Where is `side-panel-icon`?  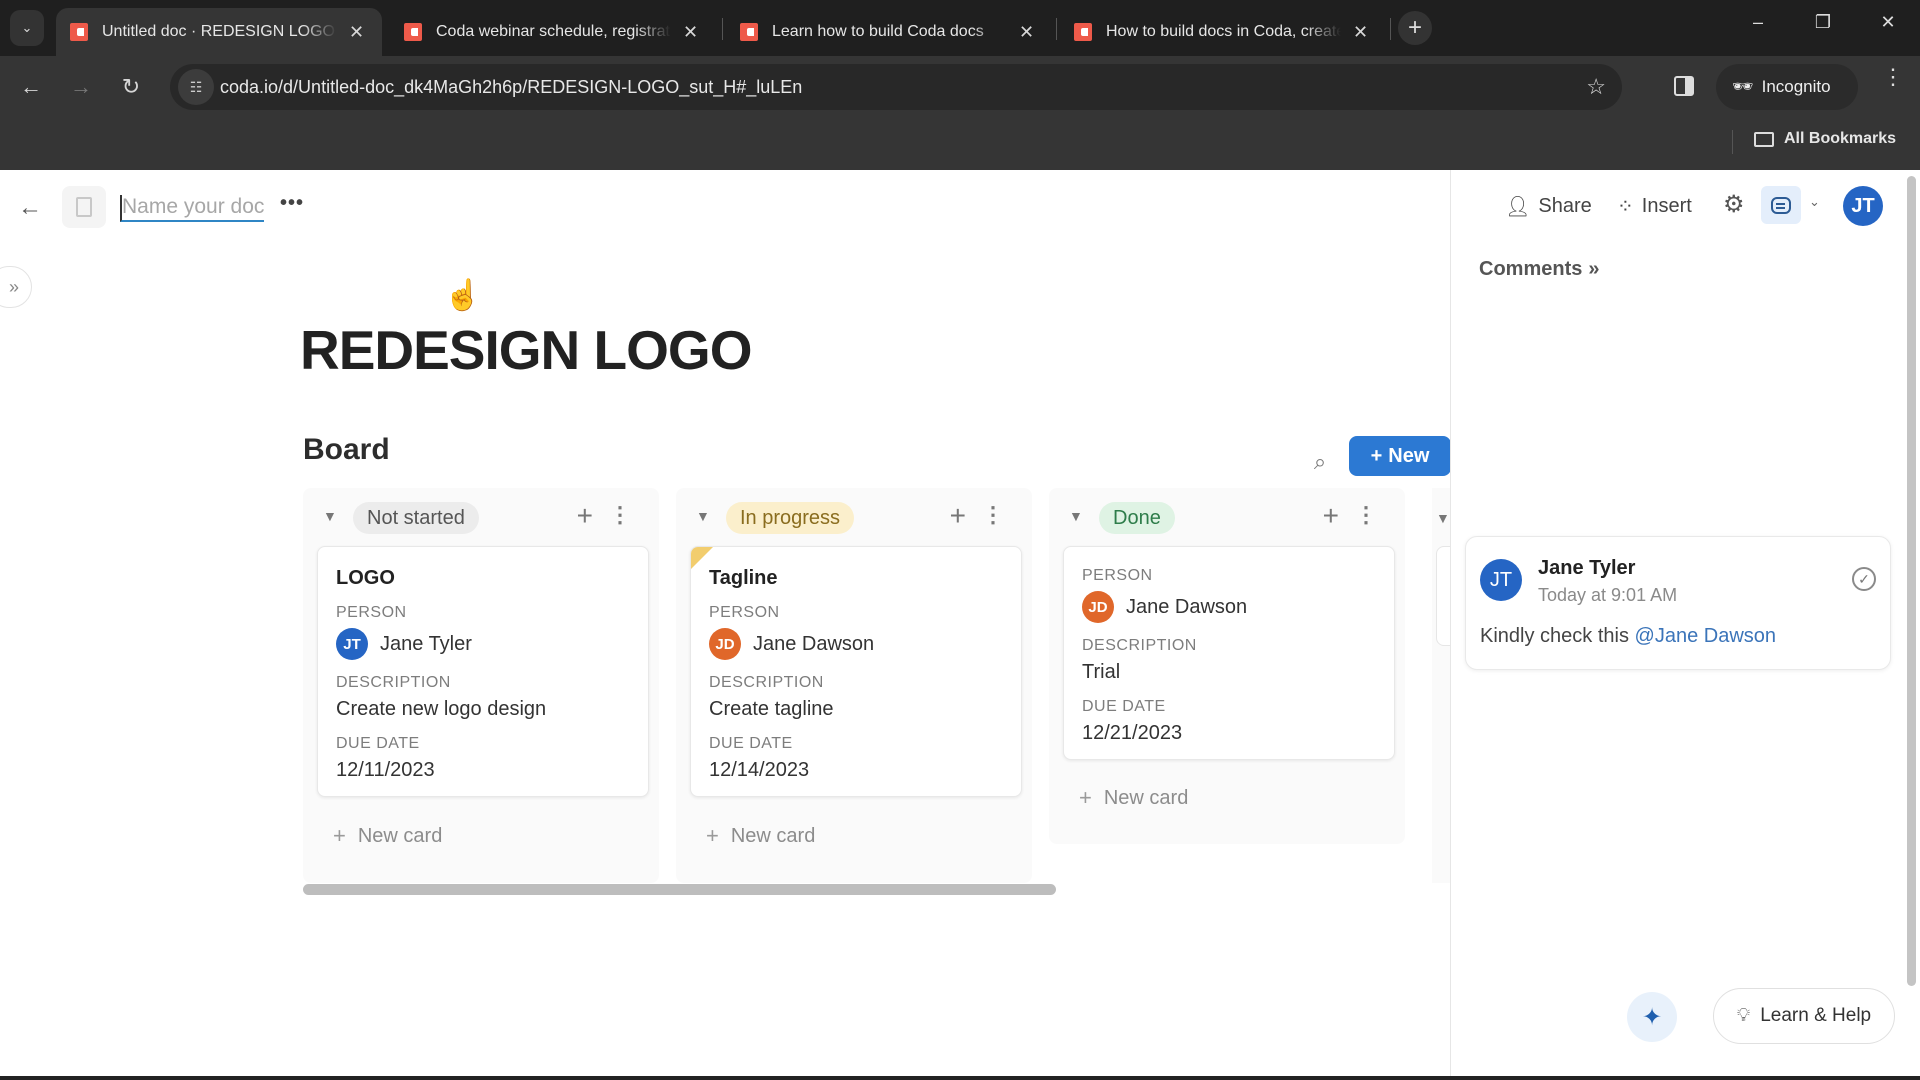
side-panel-icon is located at coordinates (1684, 86).